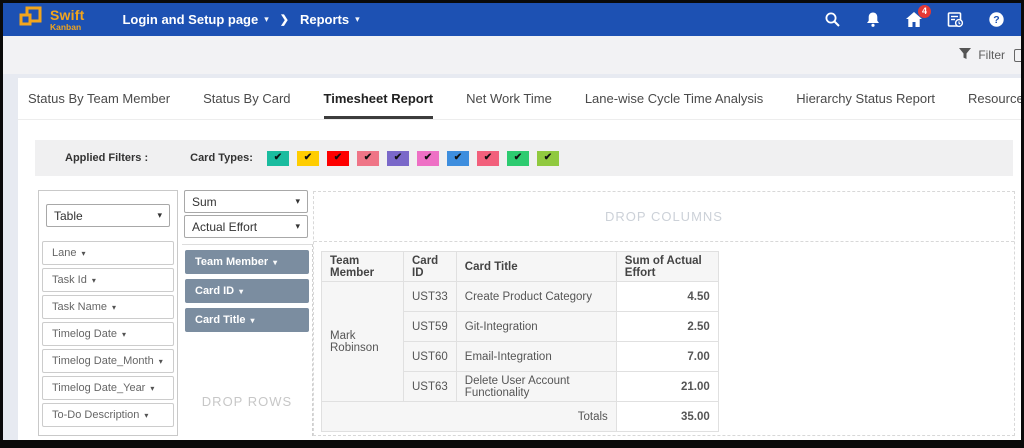  What do you see at coordinates (108, 361) in the screenshot?
I see `field-chip-timelog-date-month: Timelog Date_Month ▾` at bounding box center [108, 361].